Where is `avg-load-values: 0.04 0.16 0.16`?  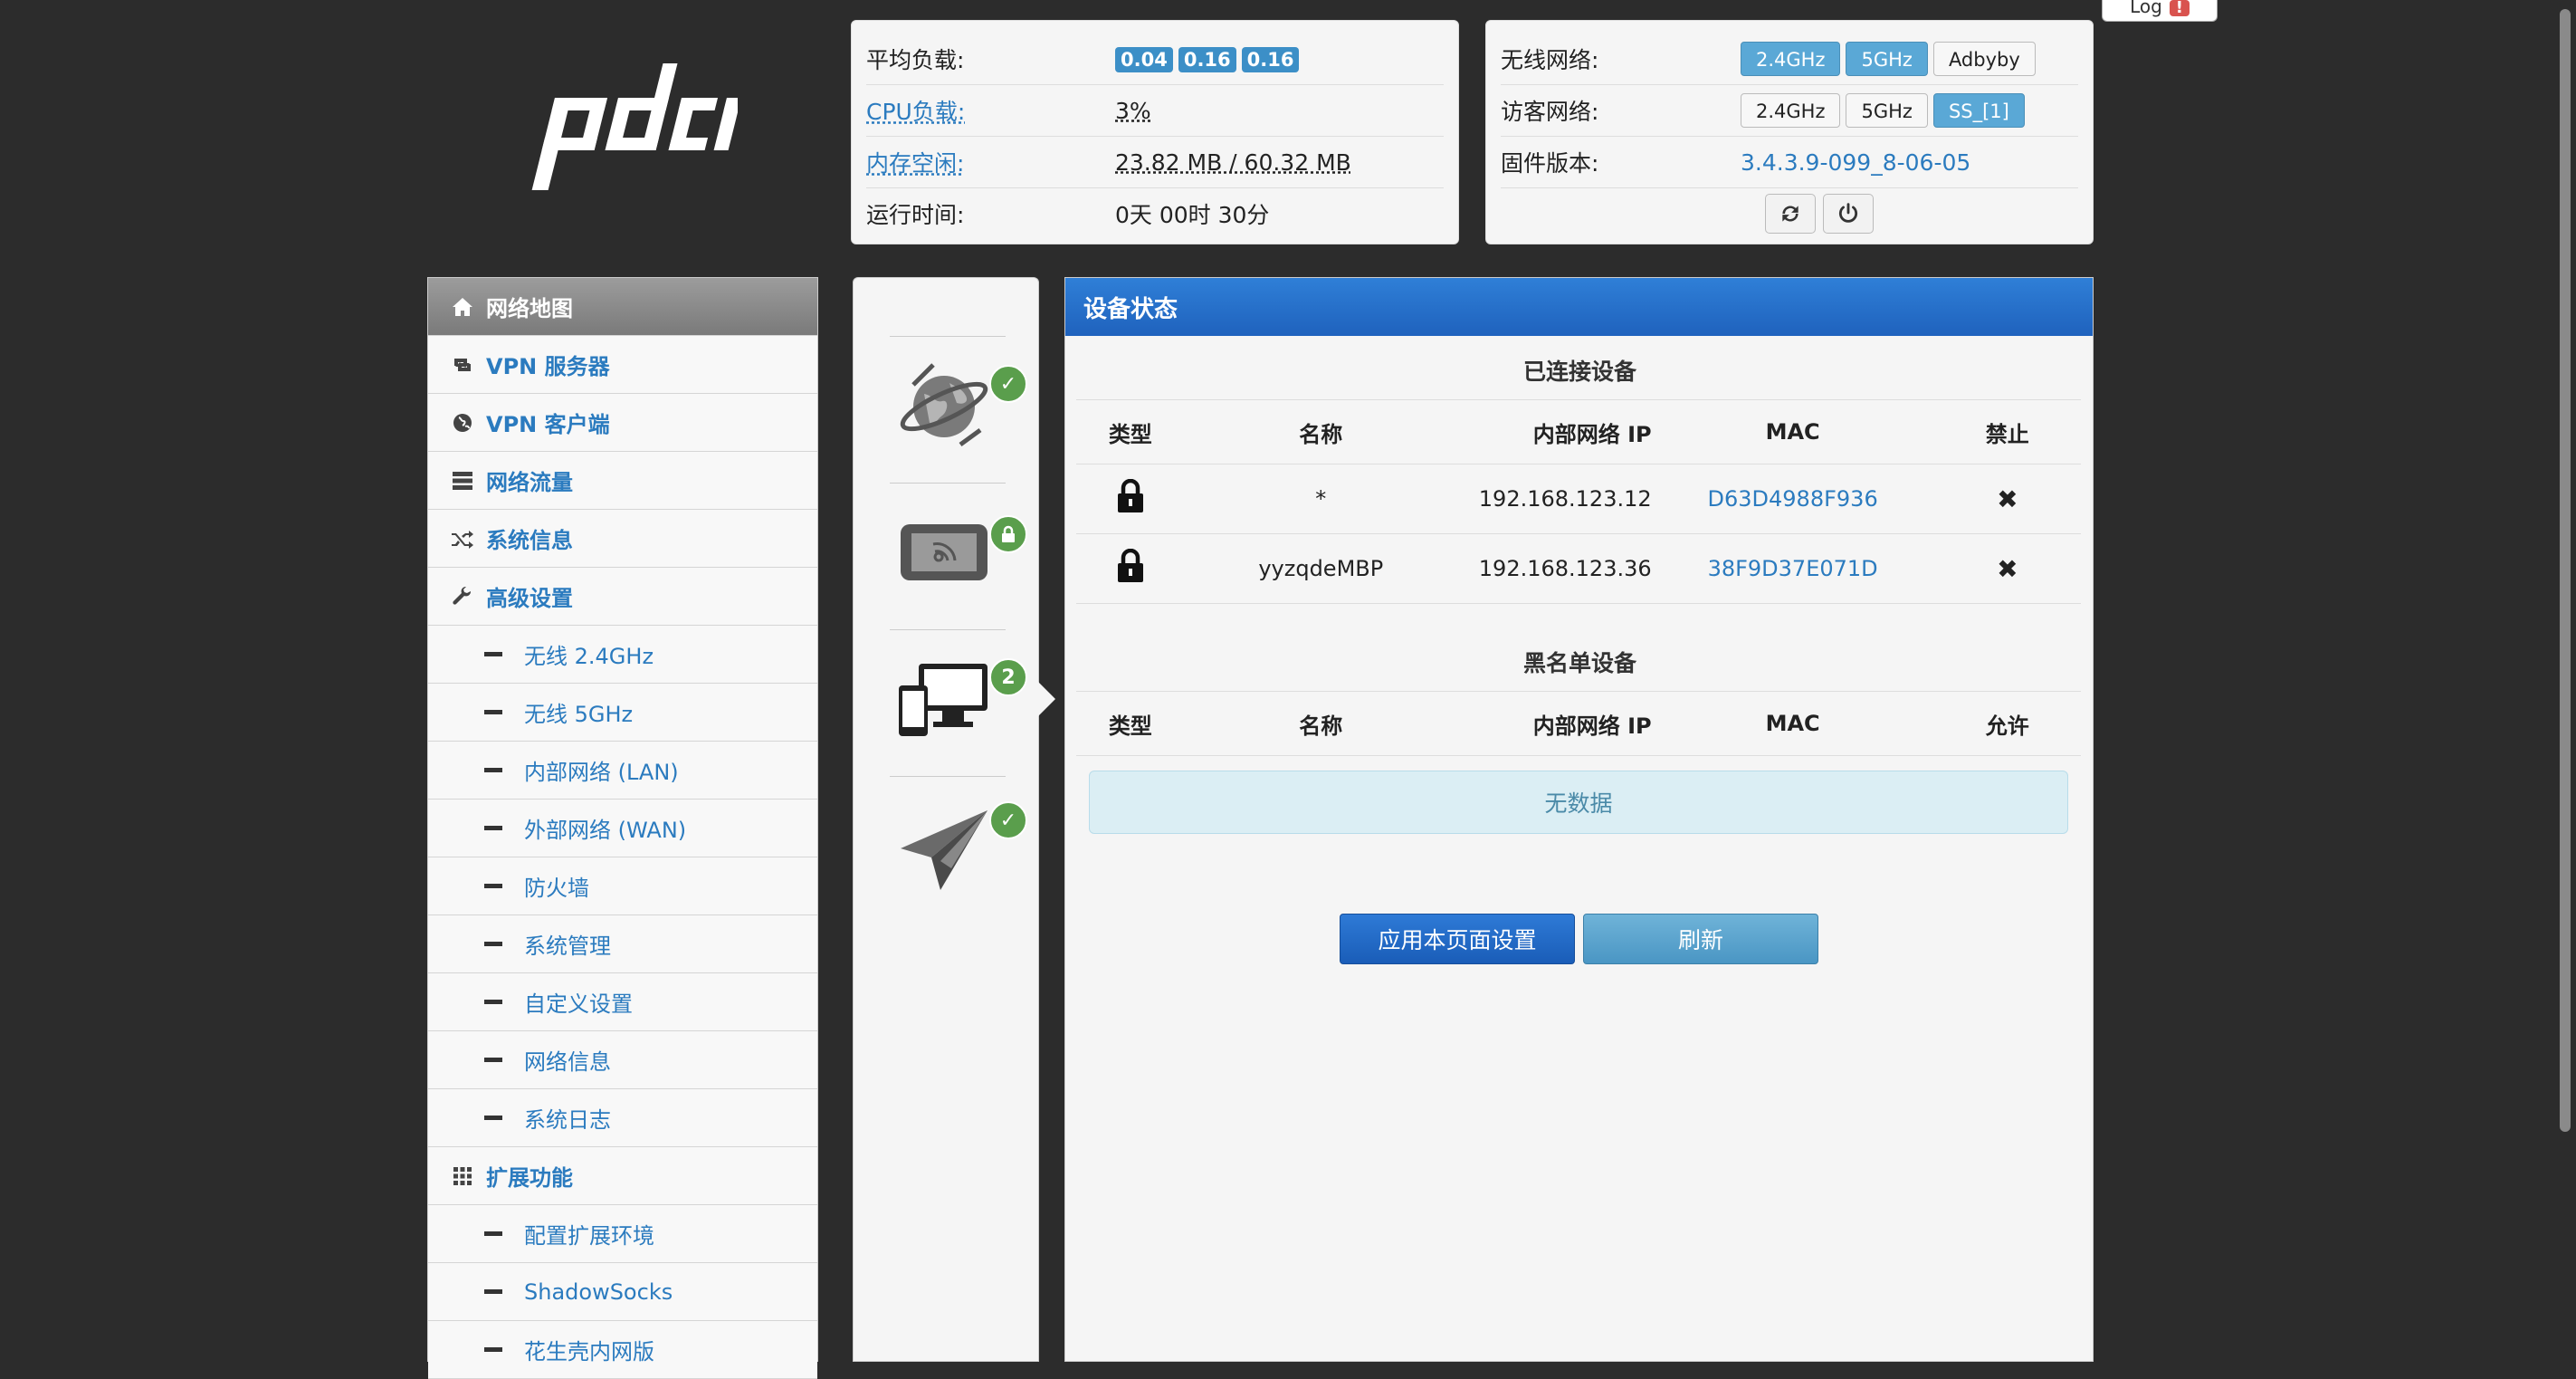 avg-load-values: 0.04 0.16 0.16 is located at coordinates (1210, 58).